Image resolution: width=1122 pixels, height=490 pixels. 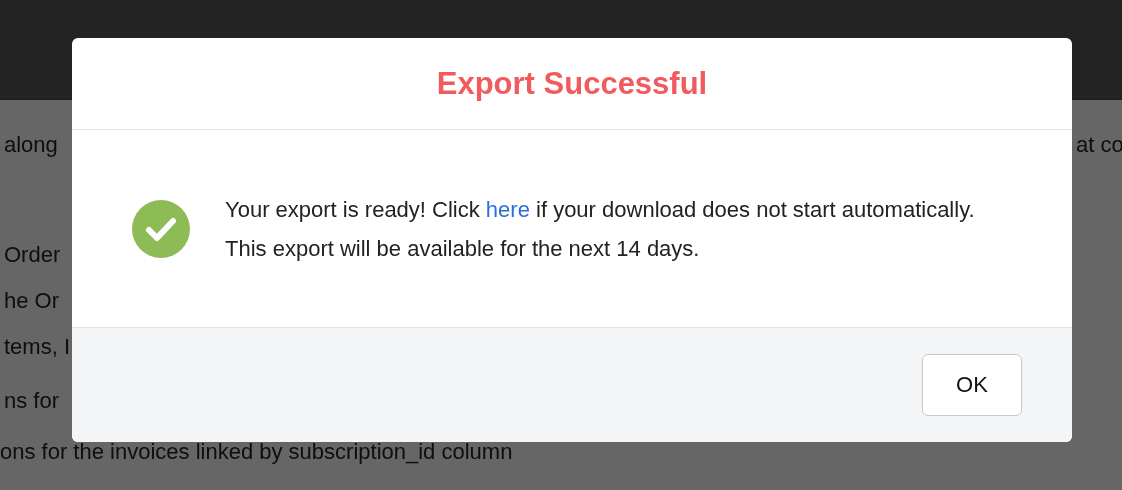 I want to click on check-circle-icon, so click(x=161, y=228).